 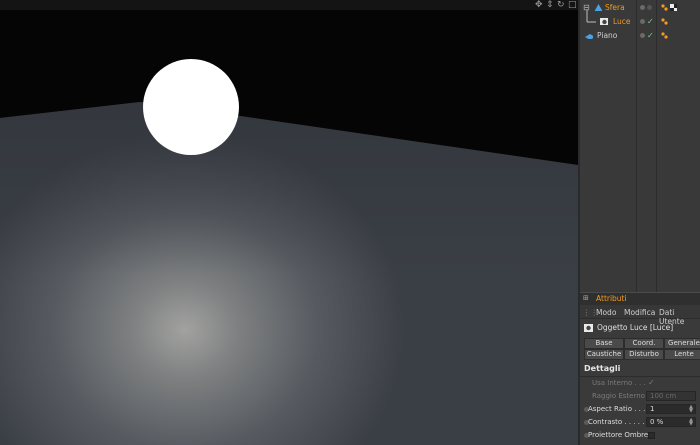 What do you see at coordinates (671, 396) in the screenshot?
I see `param-input: 100 cm` at bounding box center [671, 396].